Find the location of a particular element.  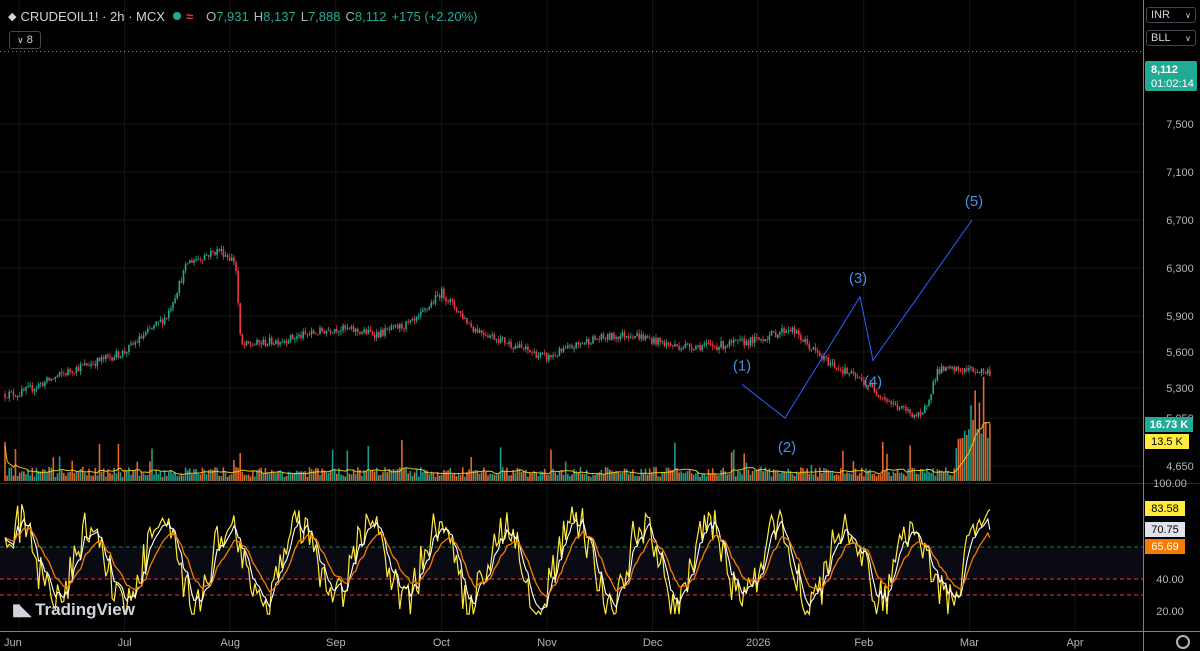

time-tick-label: Oct is located at coordinates (441, 643).